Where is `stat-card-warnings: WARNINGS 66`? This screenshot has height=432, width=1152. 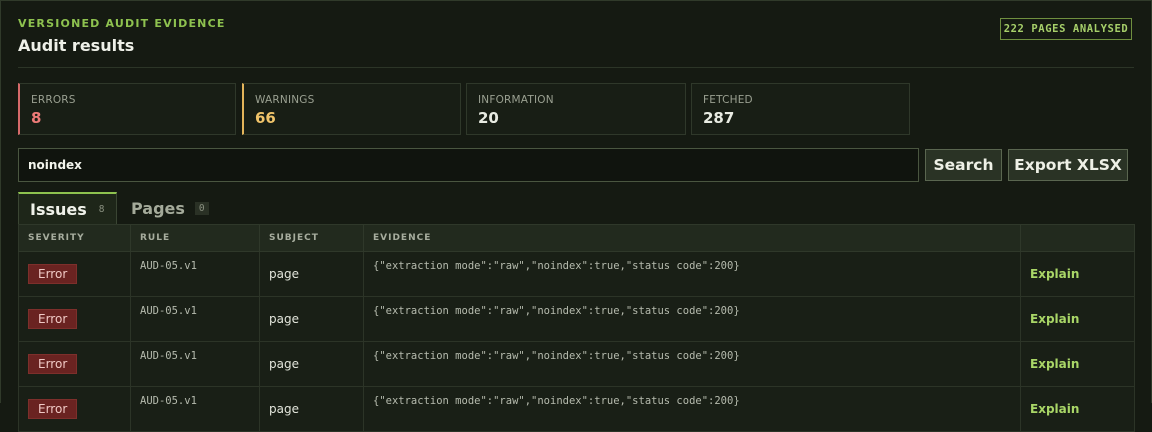 stat-card-warnings: WARNINGS 66 is located at coordinates (351, 109).